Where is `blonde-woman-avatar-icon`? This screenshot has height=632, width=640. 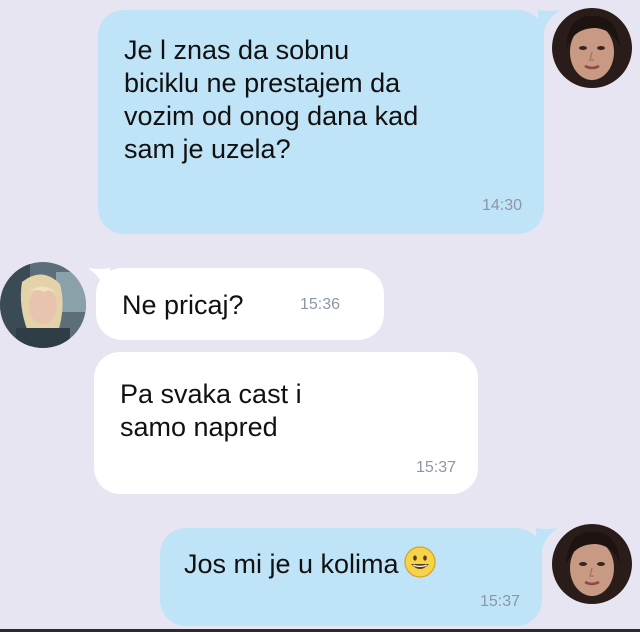 blonde-woman-avatar-icon is located at coordinates (43, 305).